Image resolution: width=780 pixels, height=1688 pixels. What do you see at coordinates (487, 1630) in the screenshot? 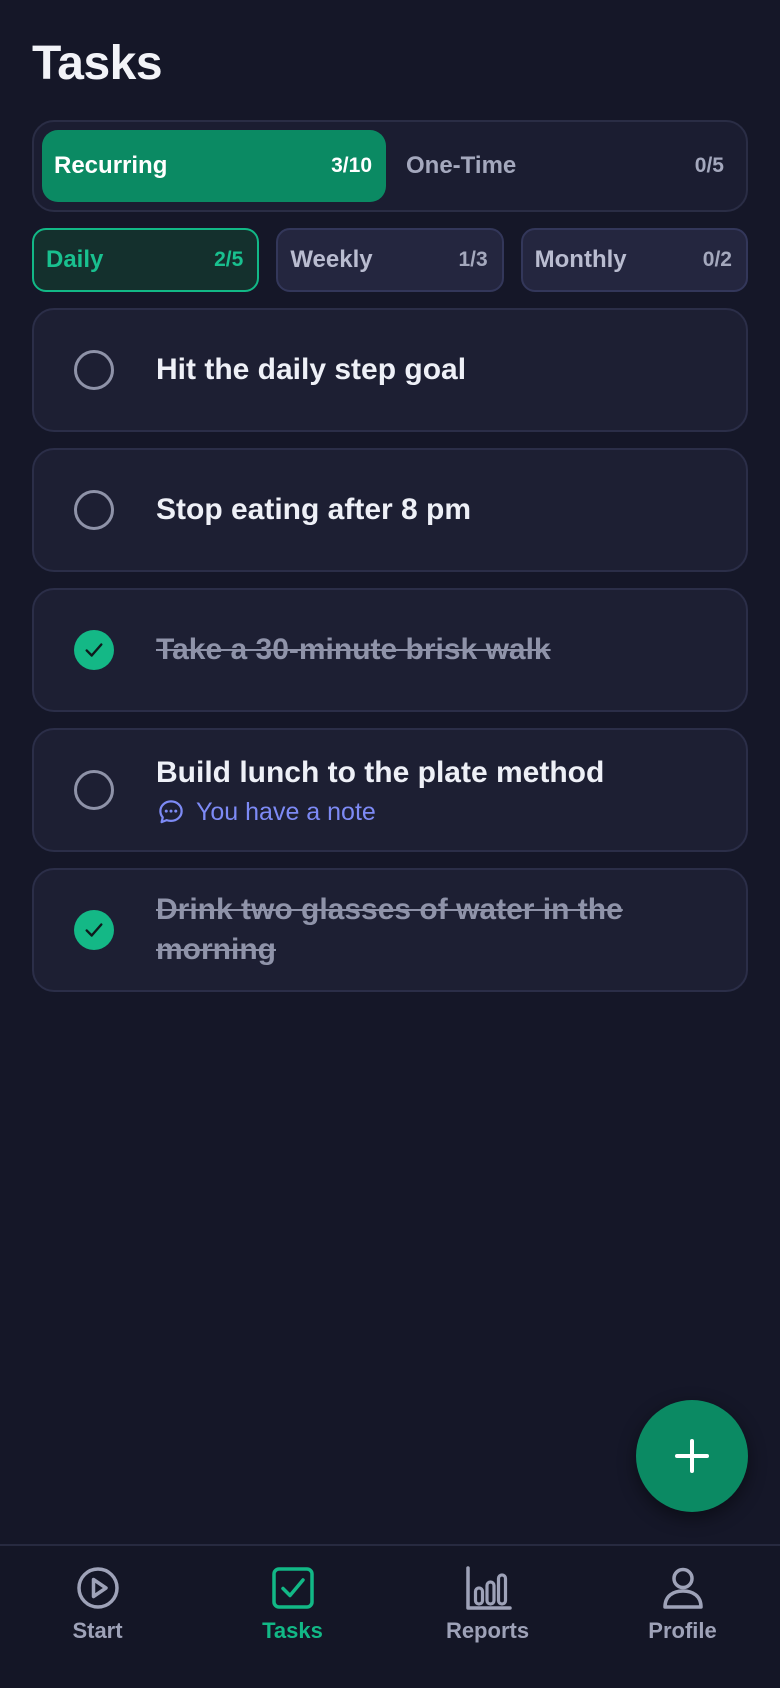
I see `nav-item-label: Reports` at bounding box center [487, 1630].